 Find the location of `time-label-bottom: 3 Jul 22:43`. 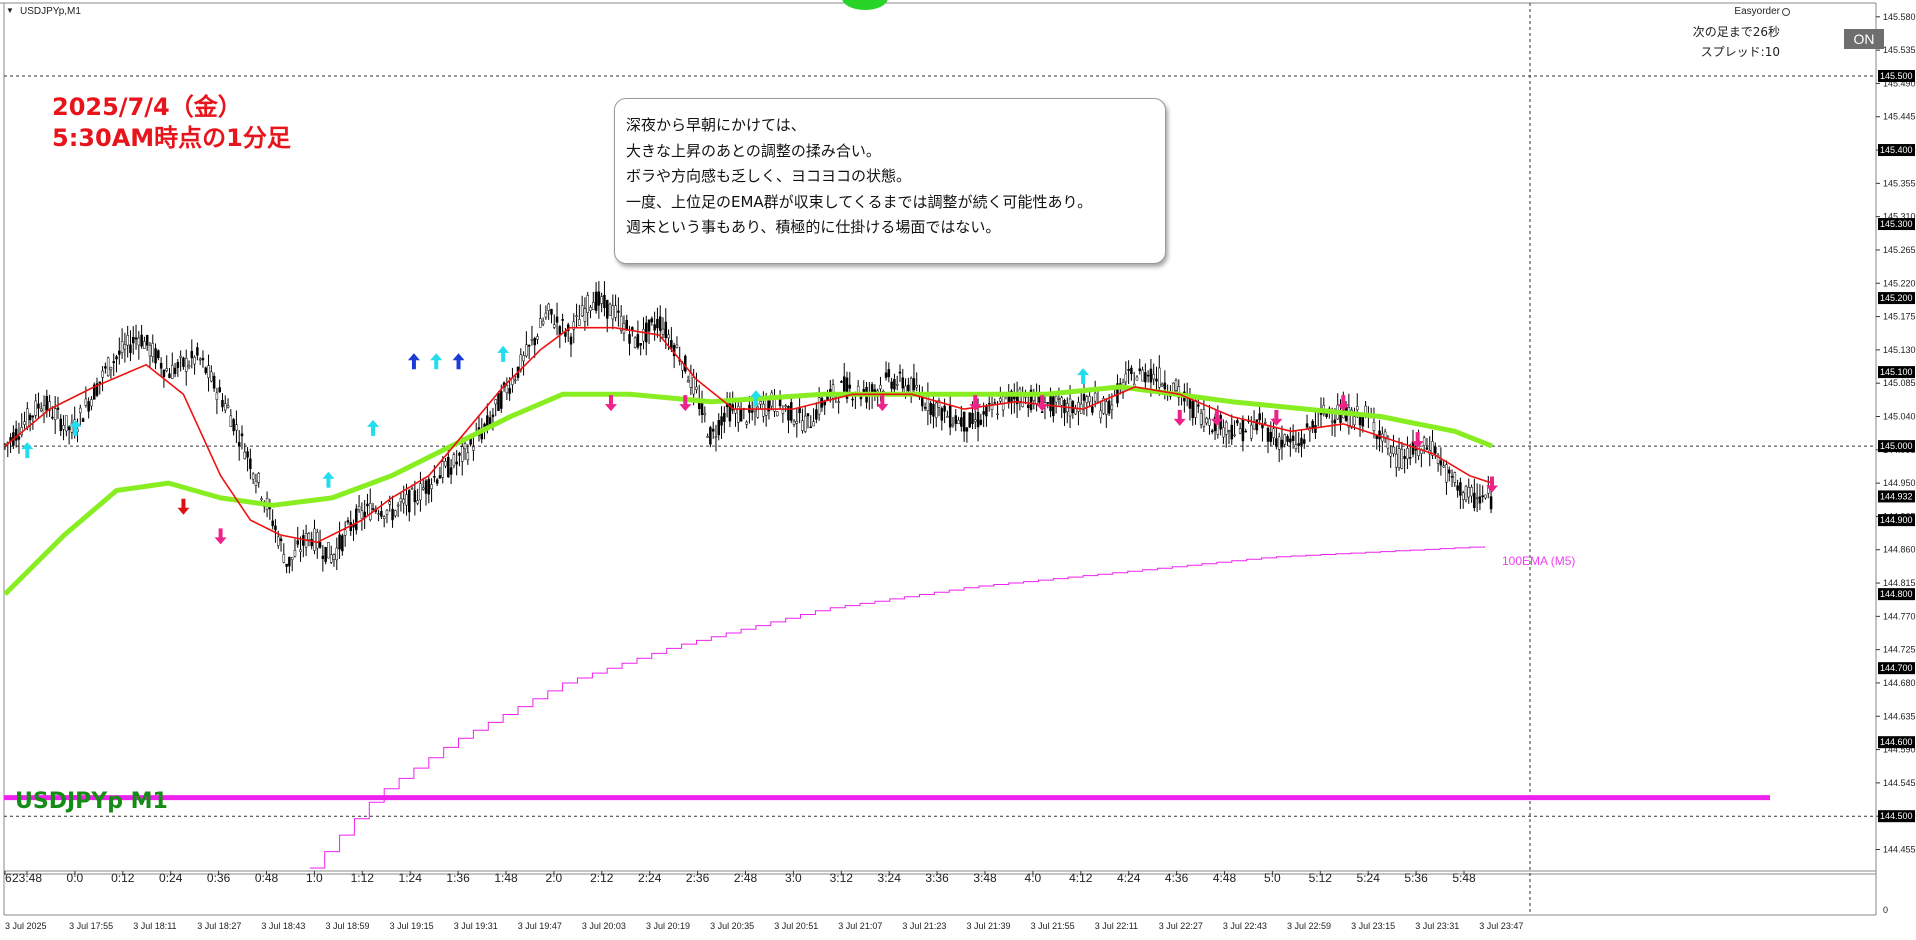

time-label-bottom: 3 Jul 22:43 is located at coordinates (1245, 926).